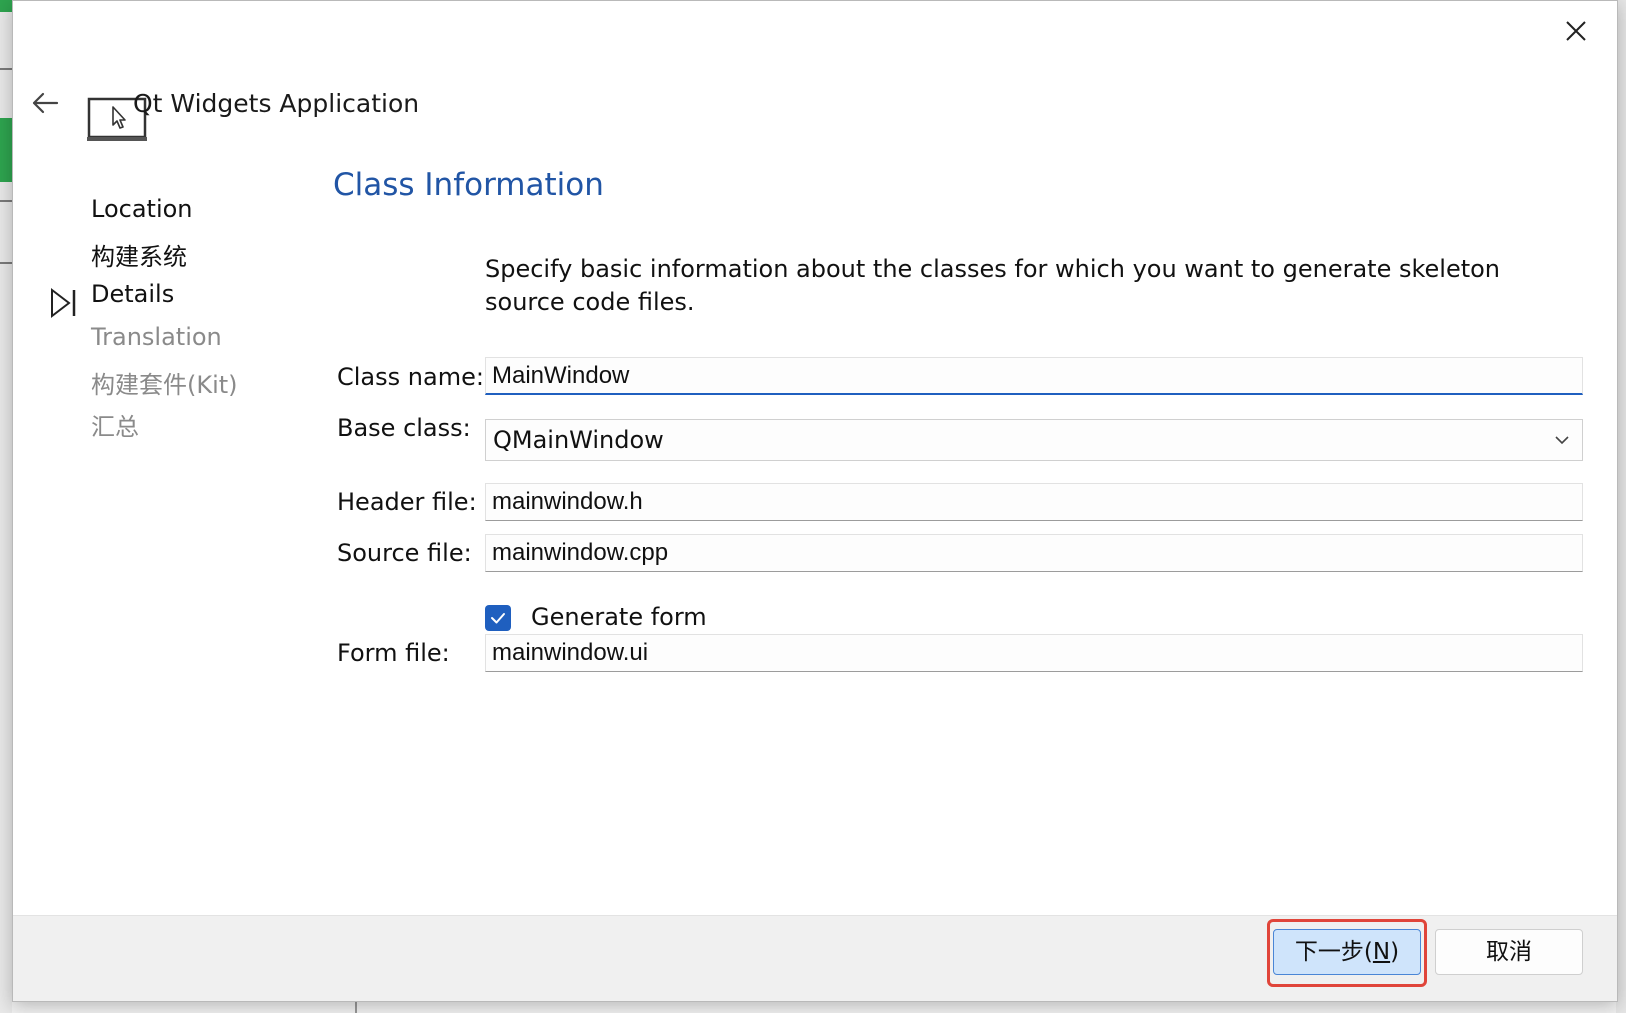 The image size is (1626, 1013). I want to click on nav-step-kit: 构建套件(Kit), so click(164, 385).